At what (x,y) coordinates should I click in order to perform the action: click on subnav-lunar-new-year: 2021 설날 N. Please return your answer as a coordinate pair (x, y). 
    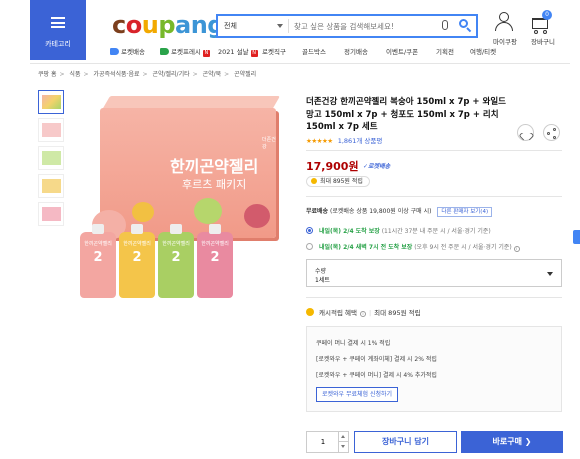
    Looking at the image, I should click on (238, 52).